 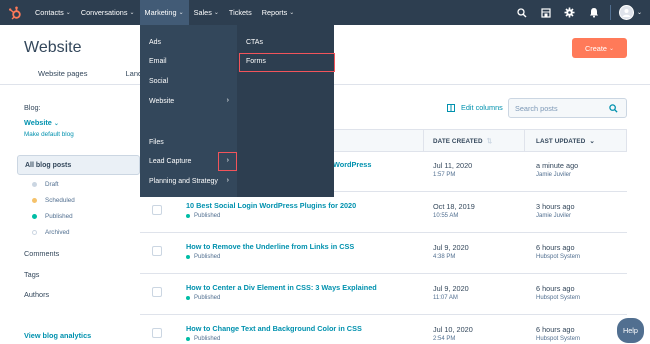 I want to click on filter-archived: Archived, so click(x=51, y=232).